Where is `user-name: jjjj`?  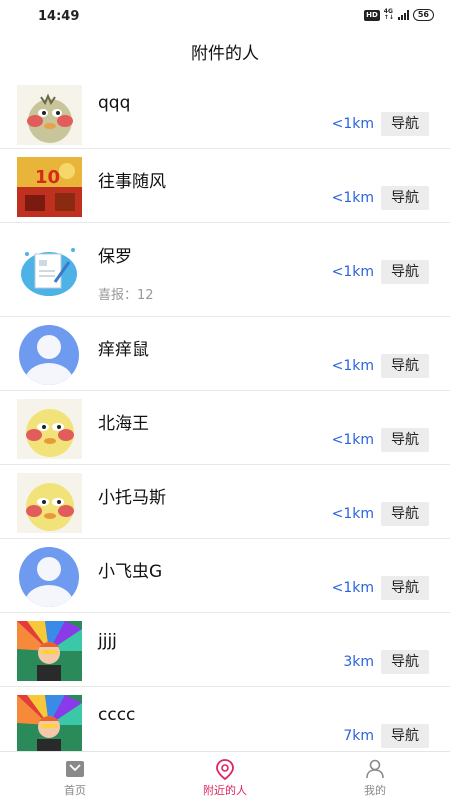 user-name: jjjj is located at coordinates (107, 641).